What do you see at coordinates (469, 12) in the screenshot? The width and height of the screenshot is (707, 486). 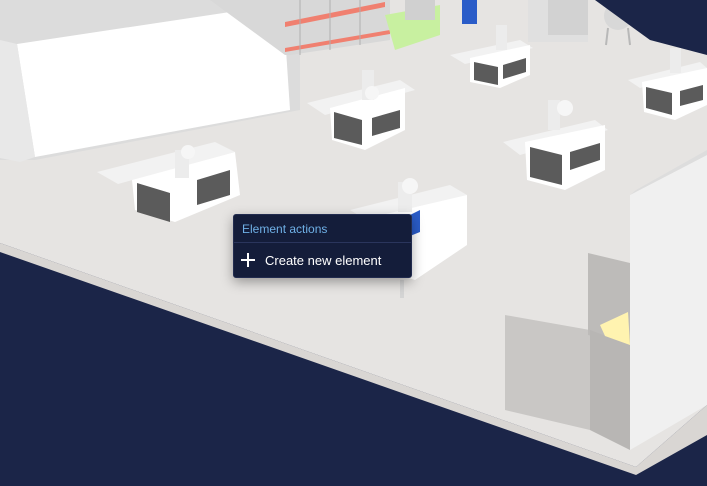 I see `blue-column` at bounding box center [469, 12].